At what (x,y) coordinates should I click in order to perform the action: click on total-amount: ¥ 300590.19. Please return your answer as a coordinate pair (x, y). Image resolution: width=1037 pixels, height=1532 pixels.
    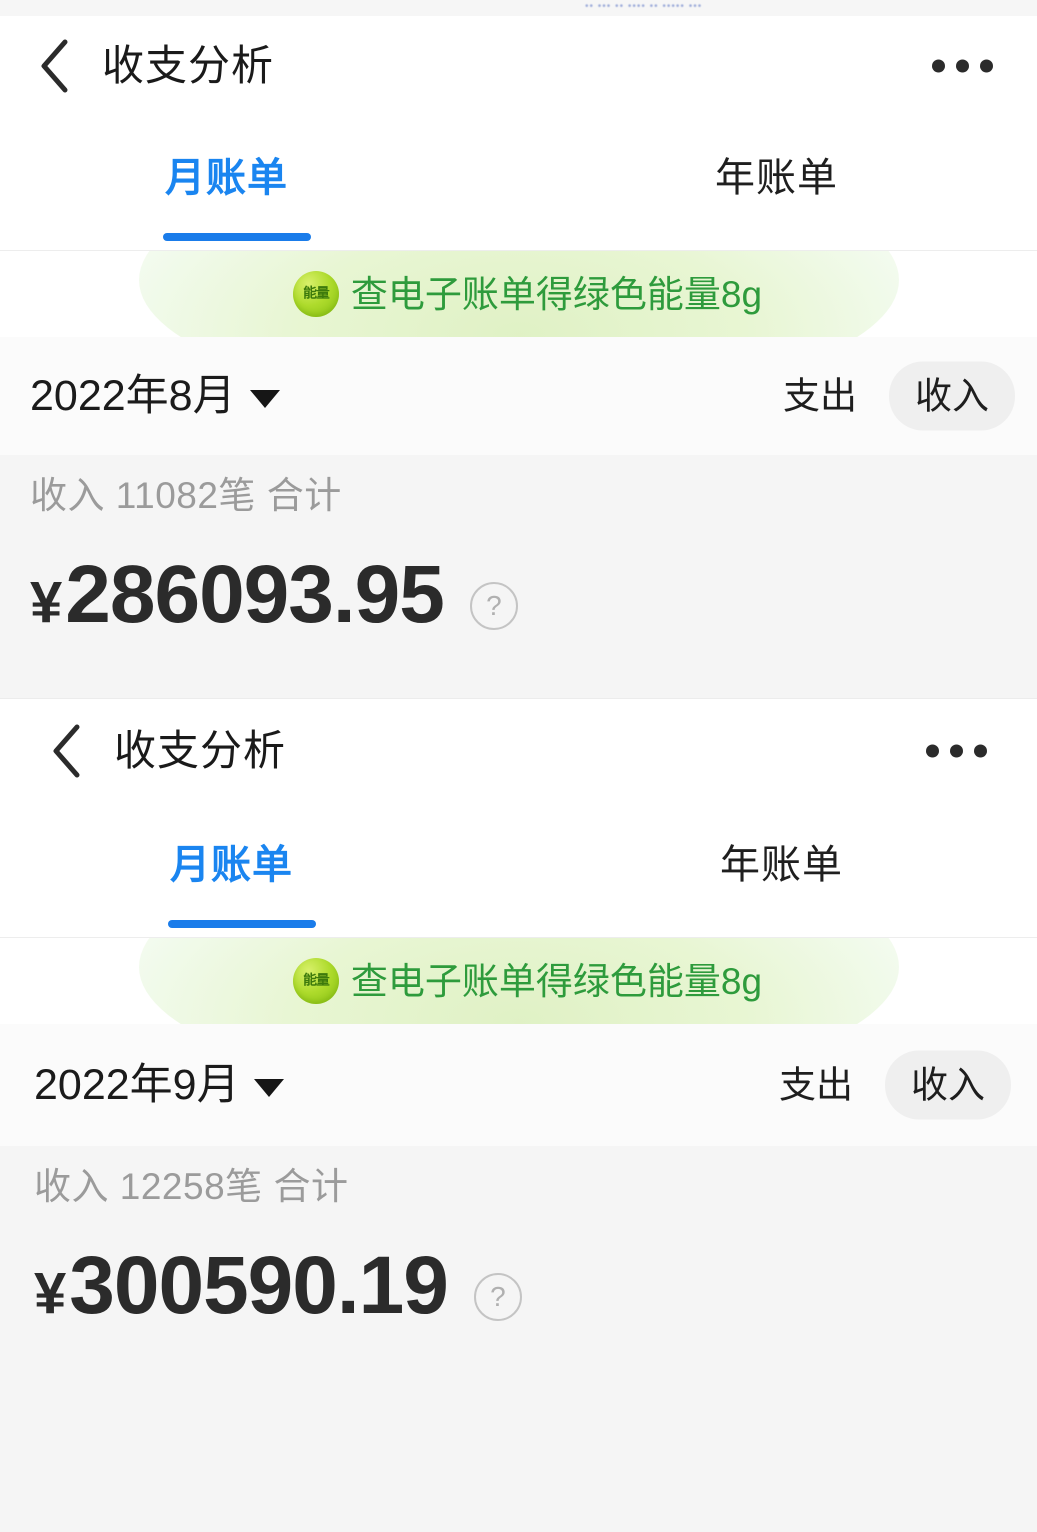
    Looking at the image, I should click on (241, 1285).